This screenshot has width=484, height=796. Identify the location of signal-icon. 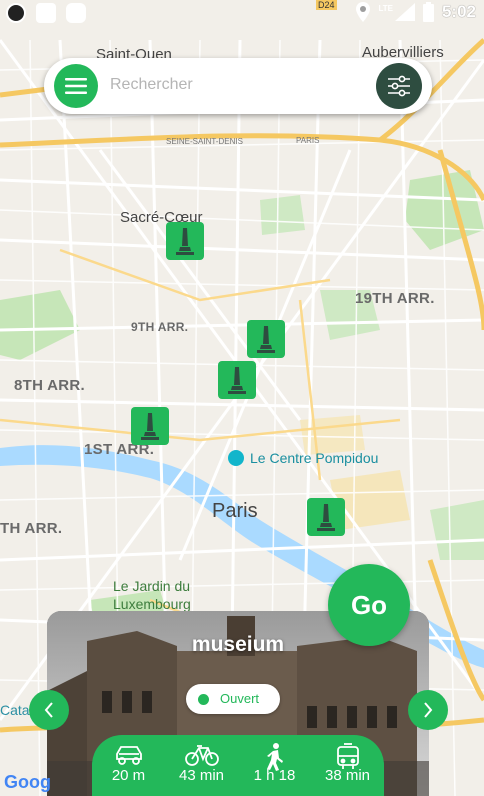
(404, 12).